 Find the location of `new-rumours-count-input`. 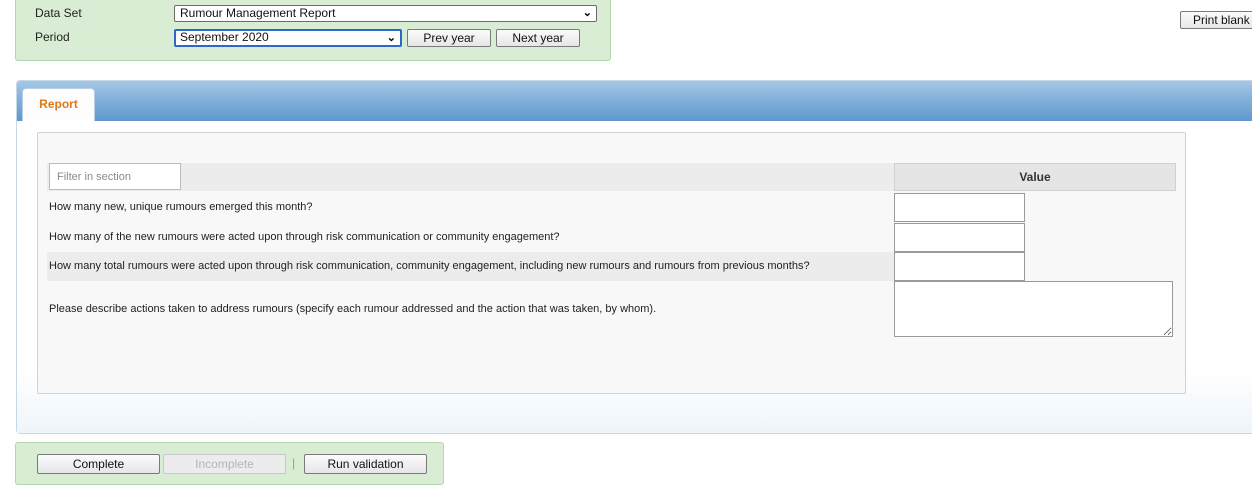

new-rumours-count-input is located at coordinates (959, 207).